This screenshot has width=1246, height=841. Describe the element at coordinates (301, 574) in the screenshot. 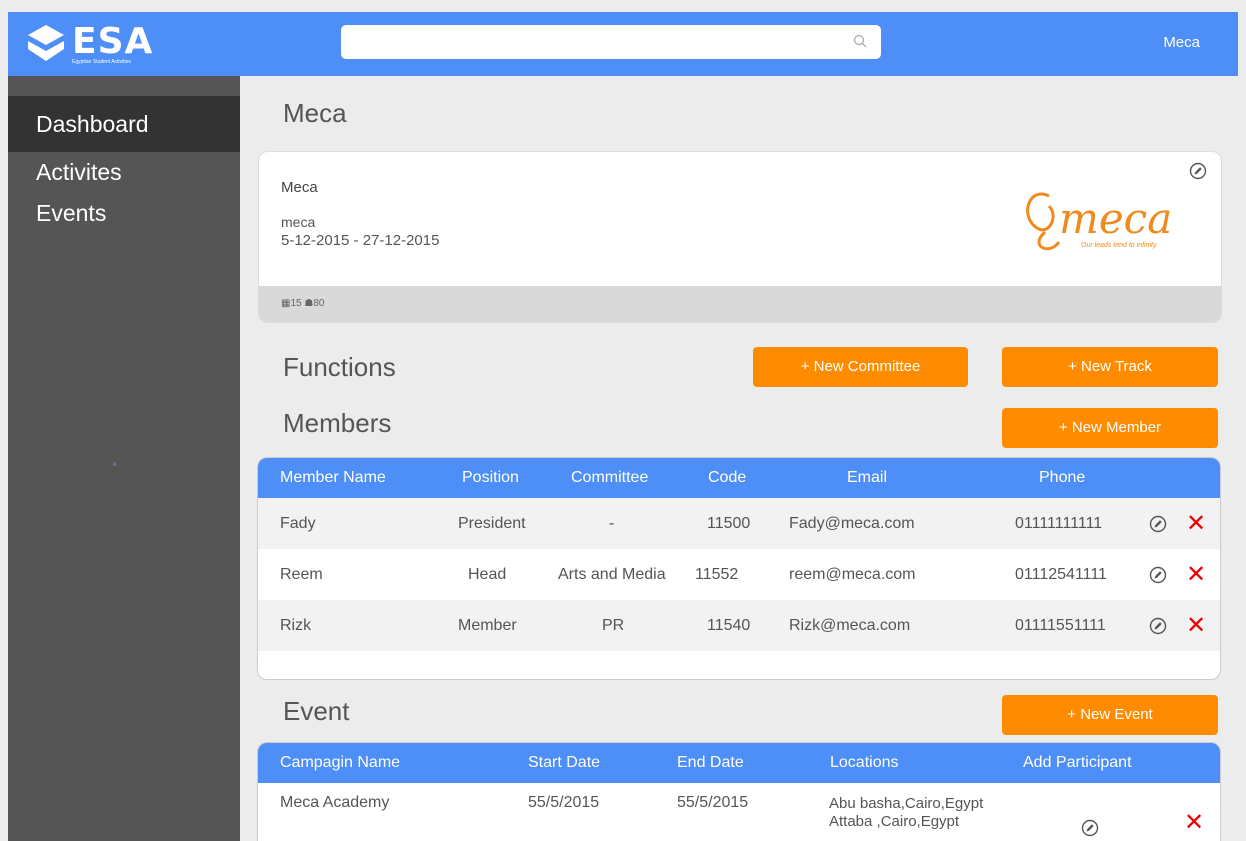

I see `member-name: Reem` at that location.